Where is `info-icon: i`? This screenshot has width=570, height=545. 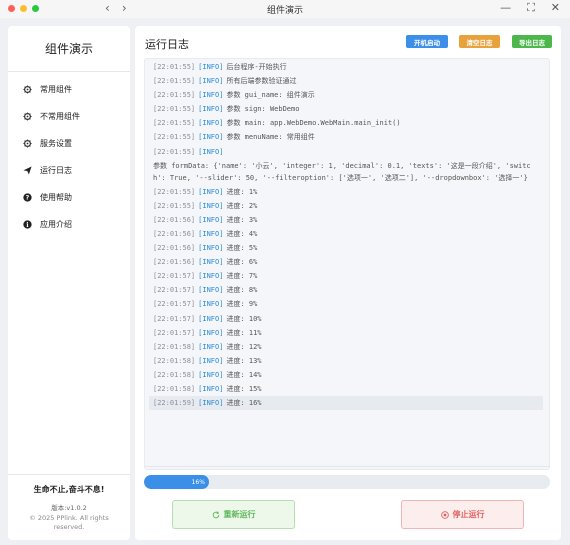
info-icon: i is located at coordinates (27, 224).